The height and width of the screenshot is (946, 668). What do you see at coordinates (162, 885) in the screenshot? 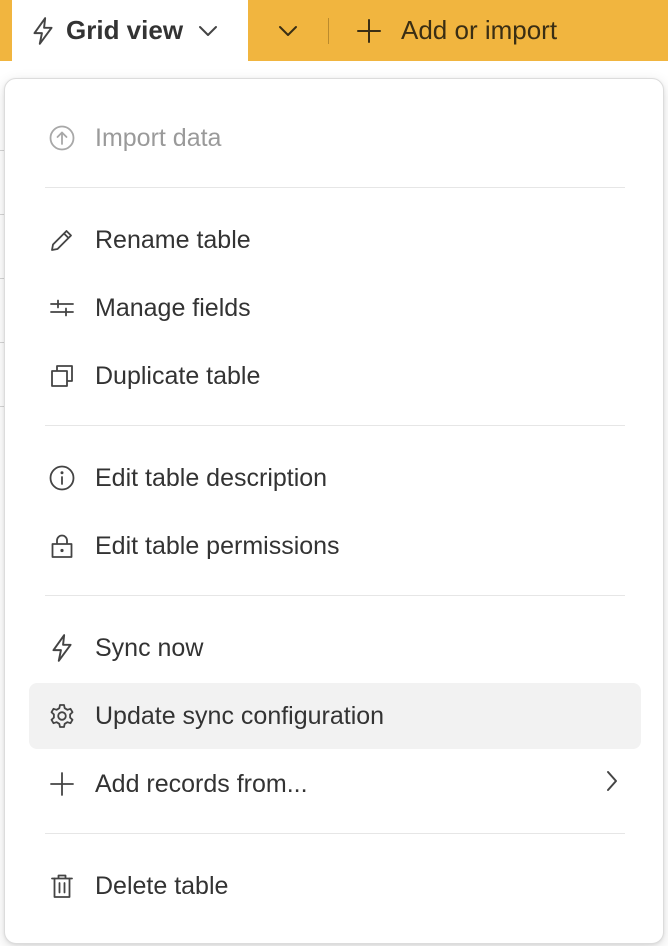
I see `menu-item-label: Delete table` at bounding box center [162, 885].